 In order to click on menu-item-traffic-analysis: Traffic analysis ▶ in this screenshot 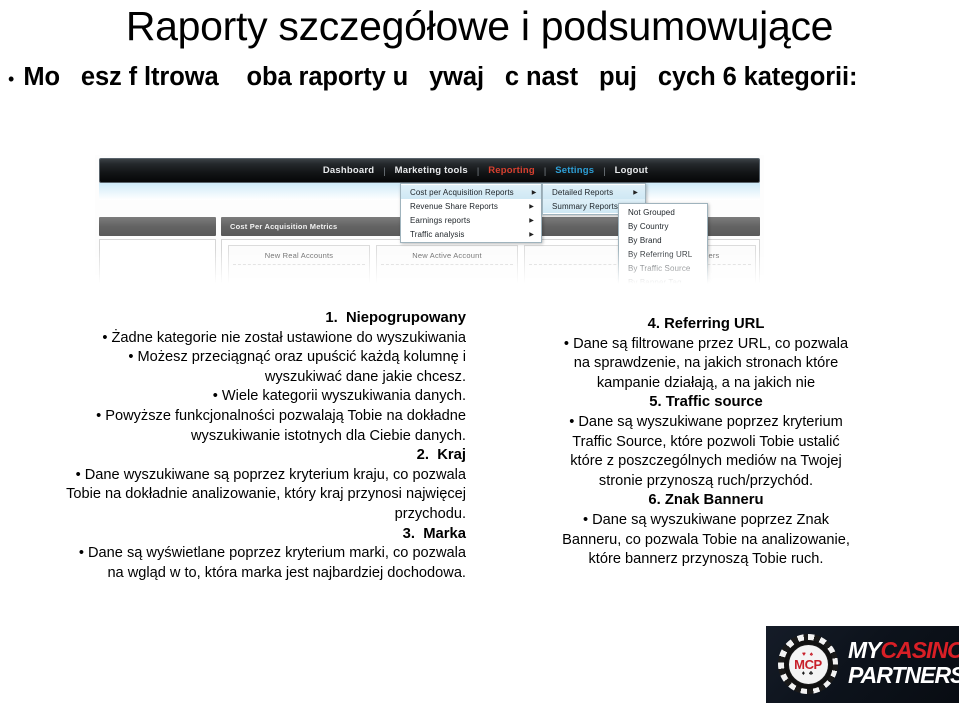, I will do `click(471, 234)`.